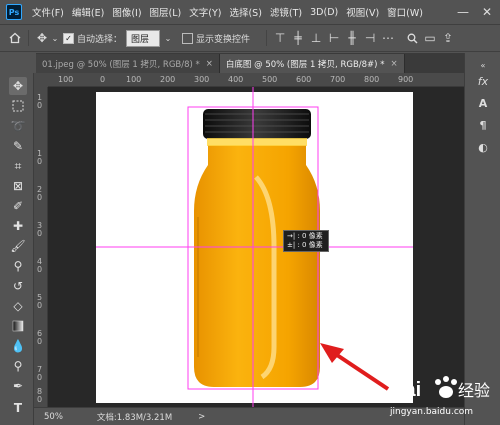  Describe the element at coordinates (334, 38) in the screenshot. I see `align-left-icon: ⊢` at that location.